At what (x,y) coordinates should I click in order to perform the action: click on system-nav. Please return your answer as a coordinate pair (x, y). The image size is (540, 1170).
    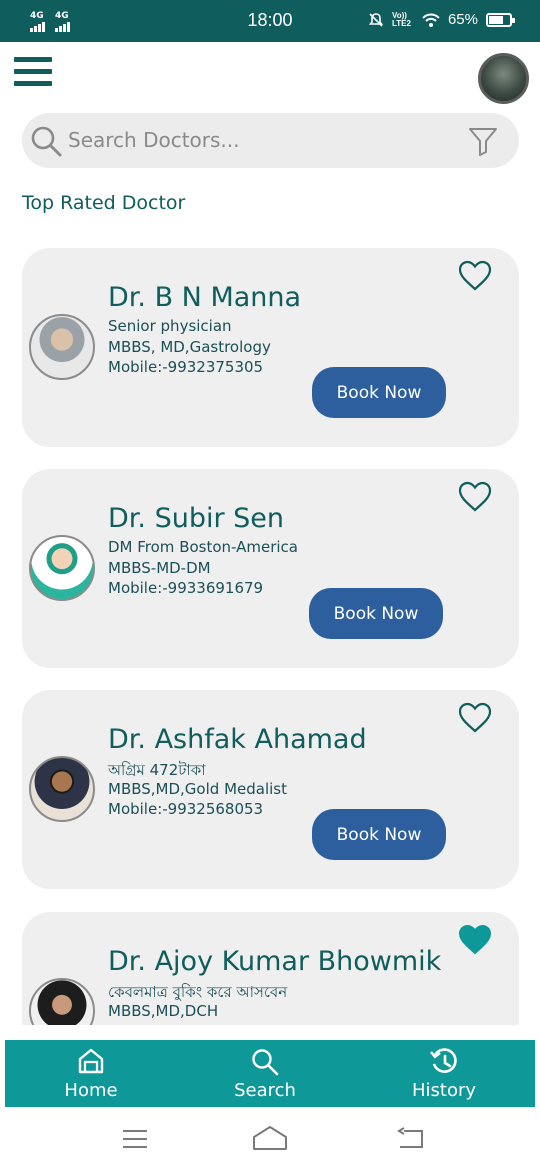
    Looking at the image, I should click on (270, 1138).